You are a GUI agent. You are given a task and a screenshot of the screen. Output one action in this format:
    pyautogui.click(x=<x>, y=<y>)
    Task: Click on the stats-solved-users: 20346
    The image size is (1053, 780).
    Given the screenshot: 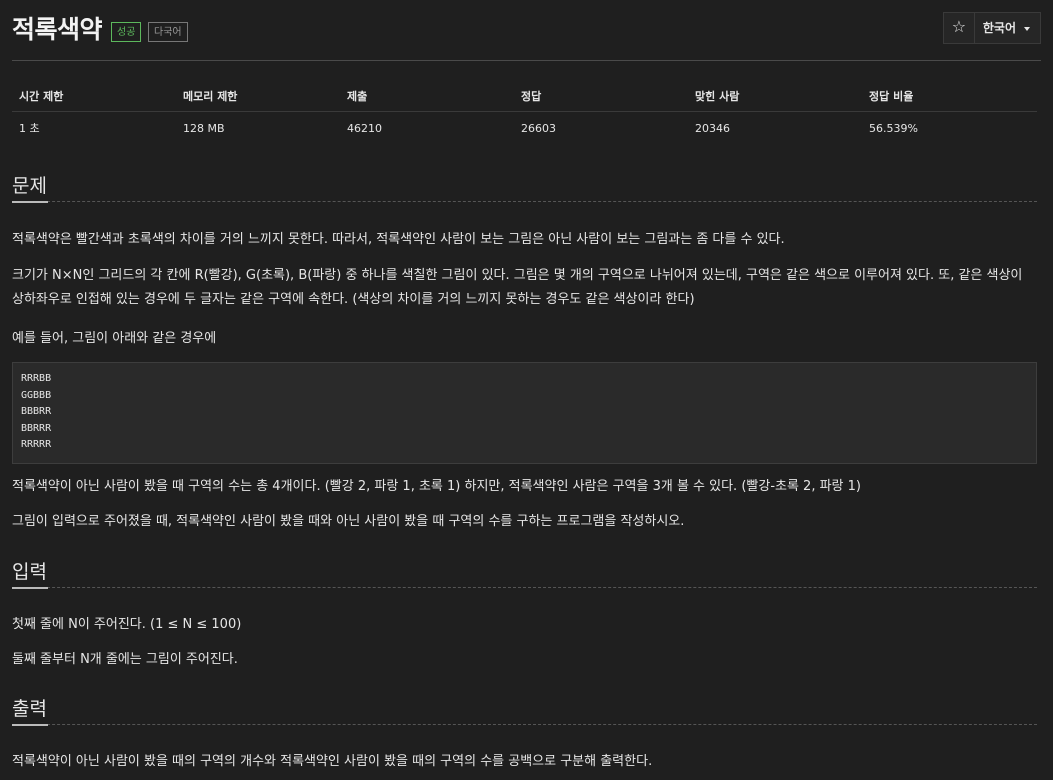 What is the action you would take?
    pyautogui.click(x=775, y=128)
    